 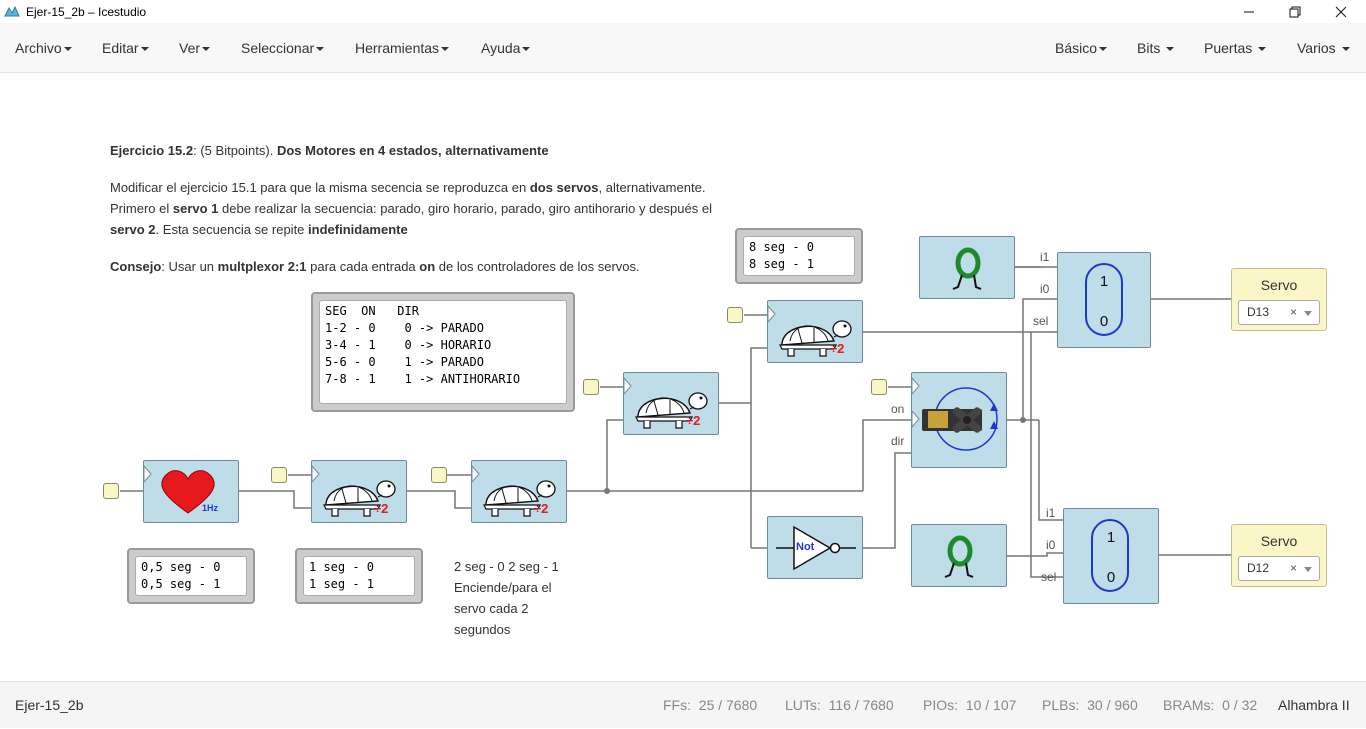 What do you see at coordinates (898, 441) in the screenshot?
I see `pin-label-dir: dir` at bounding box center [898, 441].